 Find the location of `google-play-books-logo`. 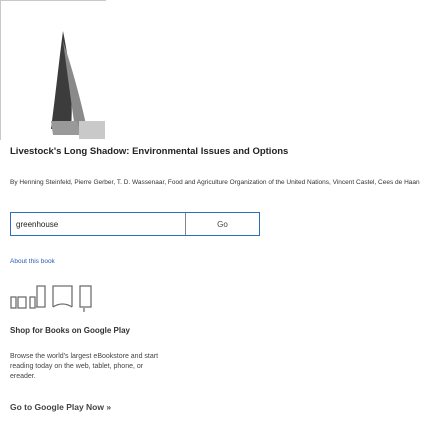

google-play-books-logo is located at coordinates (55, 297).